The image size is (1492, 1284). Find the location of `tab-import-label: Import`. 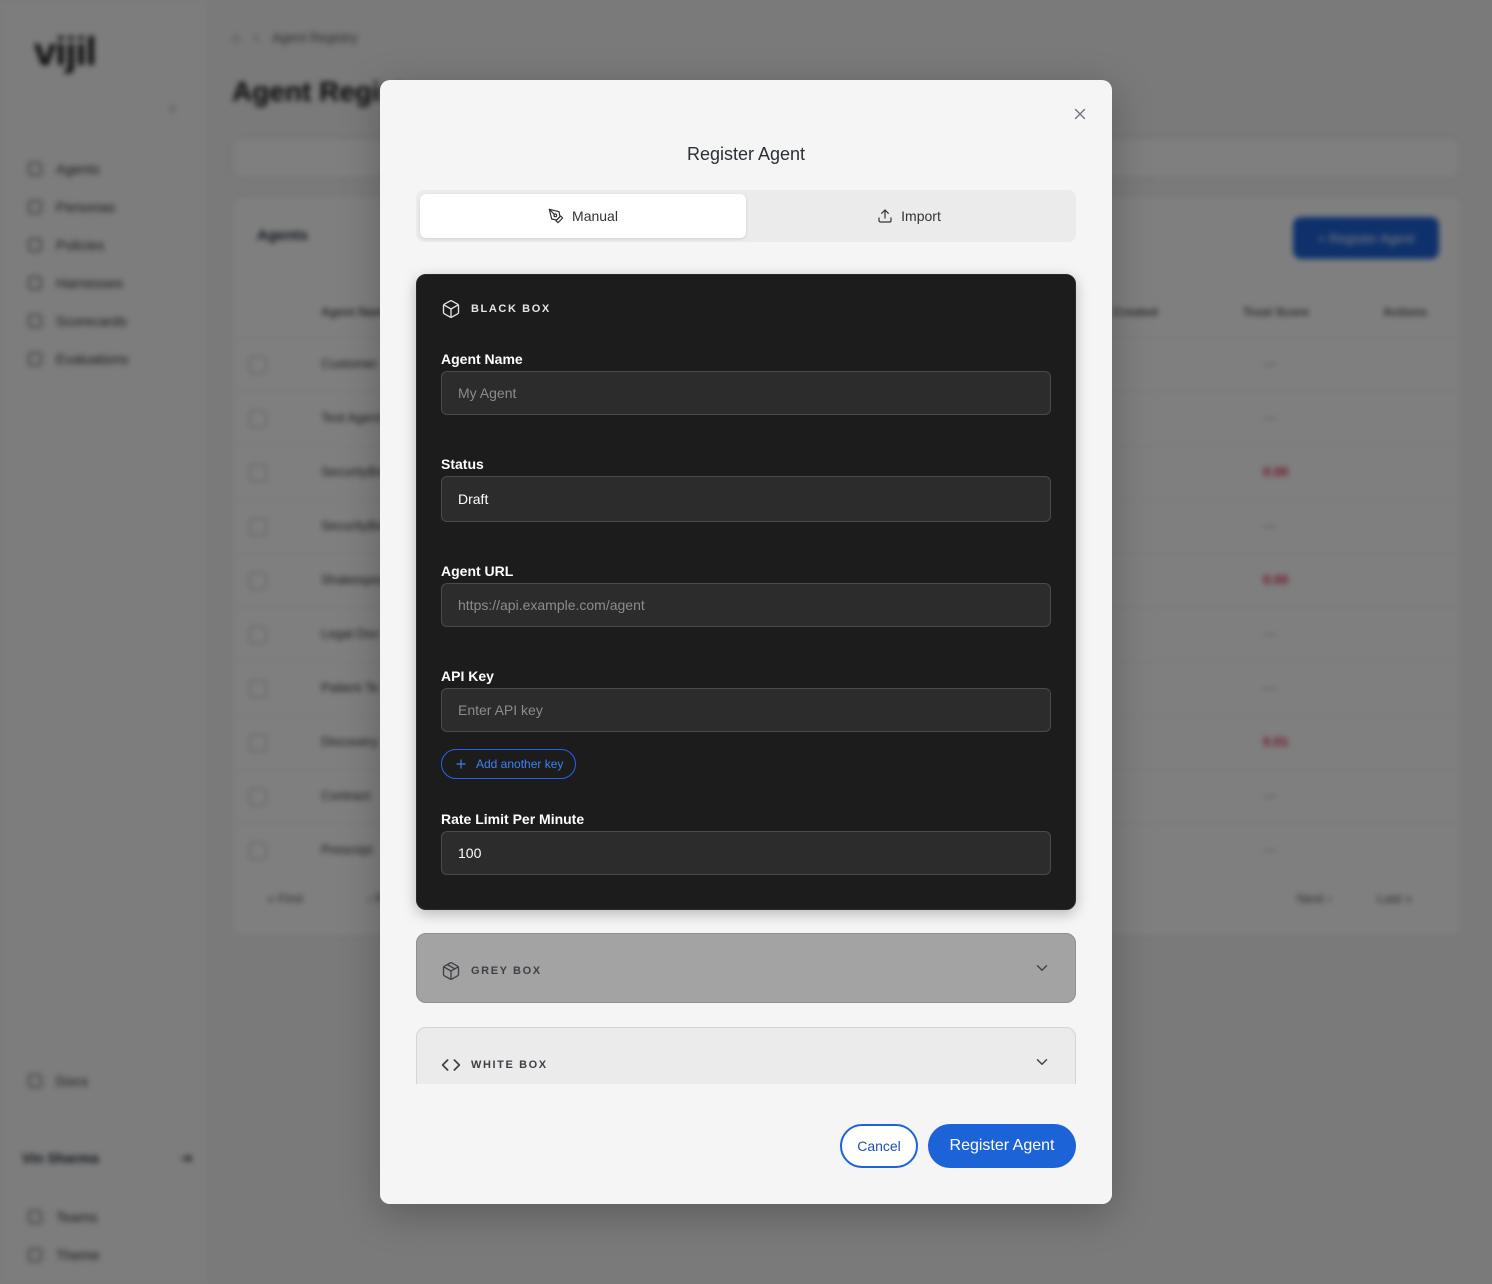

tab-import-label: Import is located at coordinates (921, 216).